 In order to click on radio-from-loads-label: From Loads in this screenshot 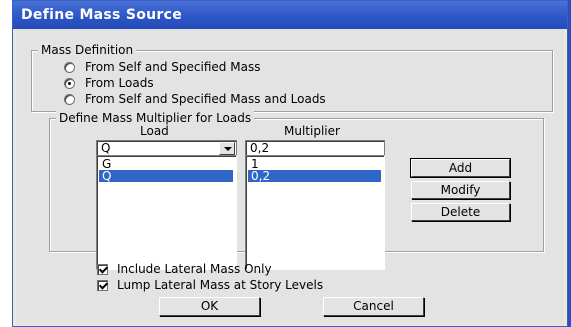, I will do `click(119, 83)`.